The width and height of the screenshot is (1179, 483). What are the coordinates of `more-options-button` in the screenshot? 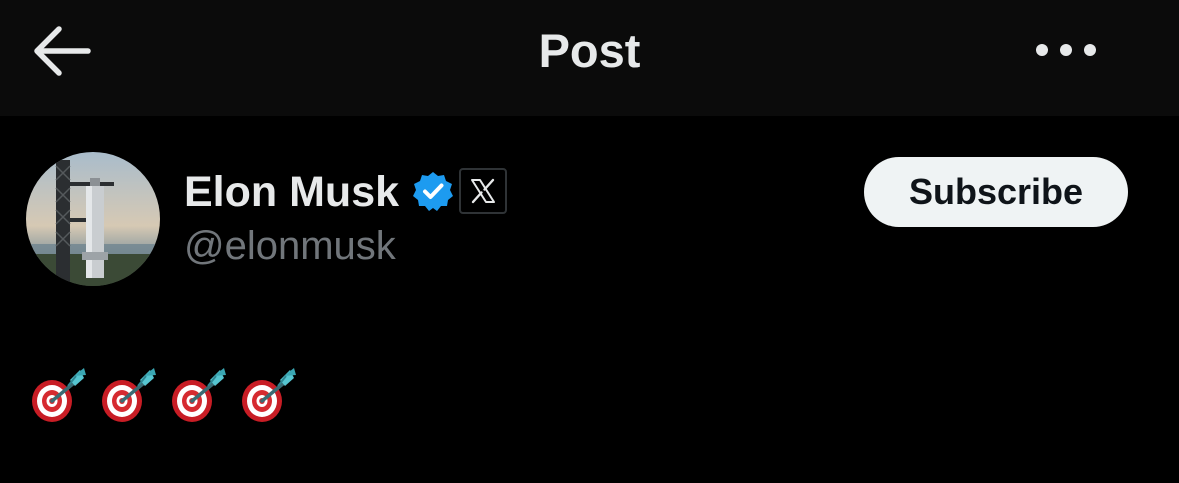 It's located at (1066, 50).